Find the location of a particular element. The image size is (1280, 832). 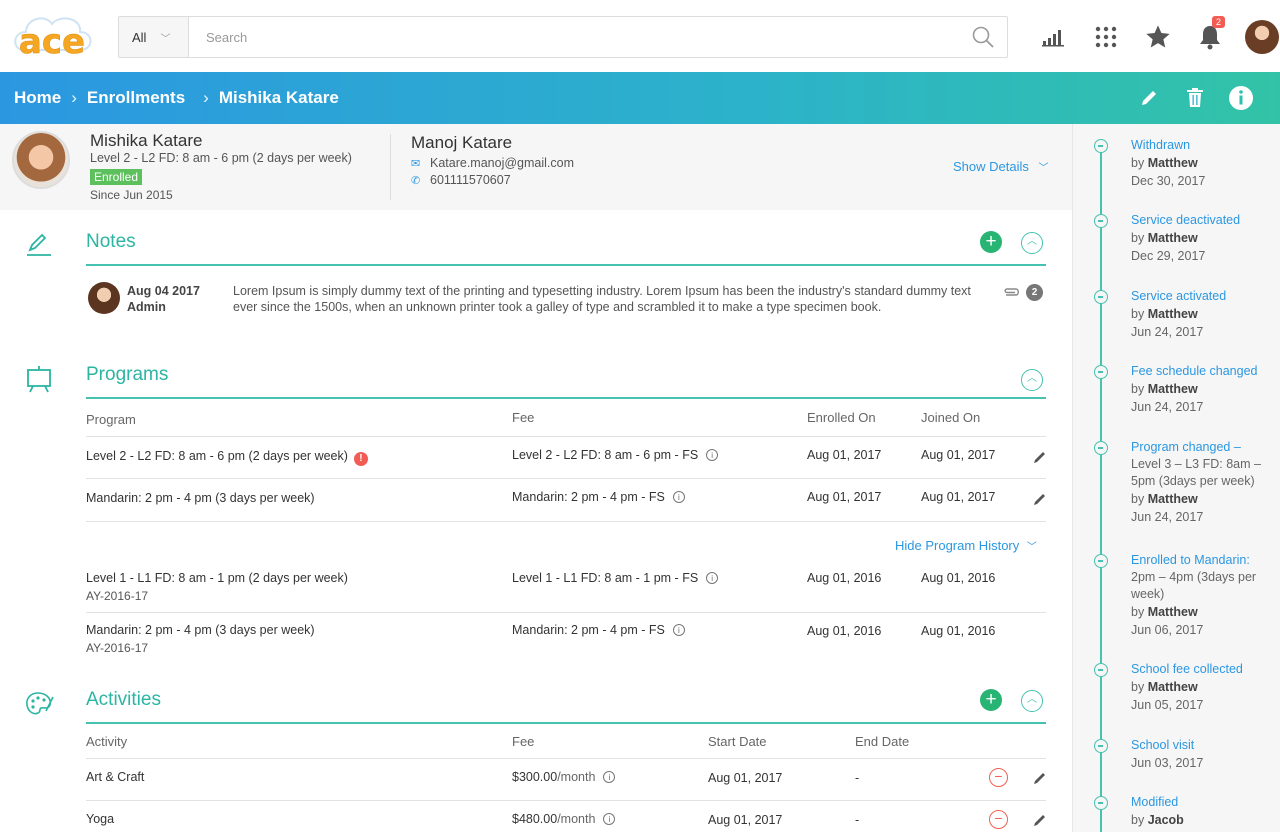

timeline-date: Dec 29, 2017 is located at coordinates (1168, 256).